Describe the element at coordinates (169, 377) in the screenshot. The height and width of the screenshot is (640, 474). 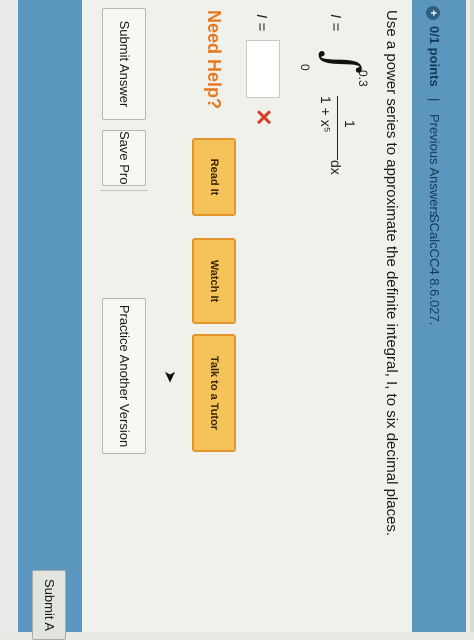
I see `mouse-pointer-icon: ➤` at that location.